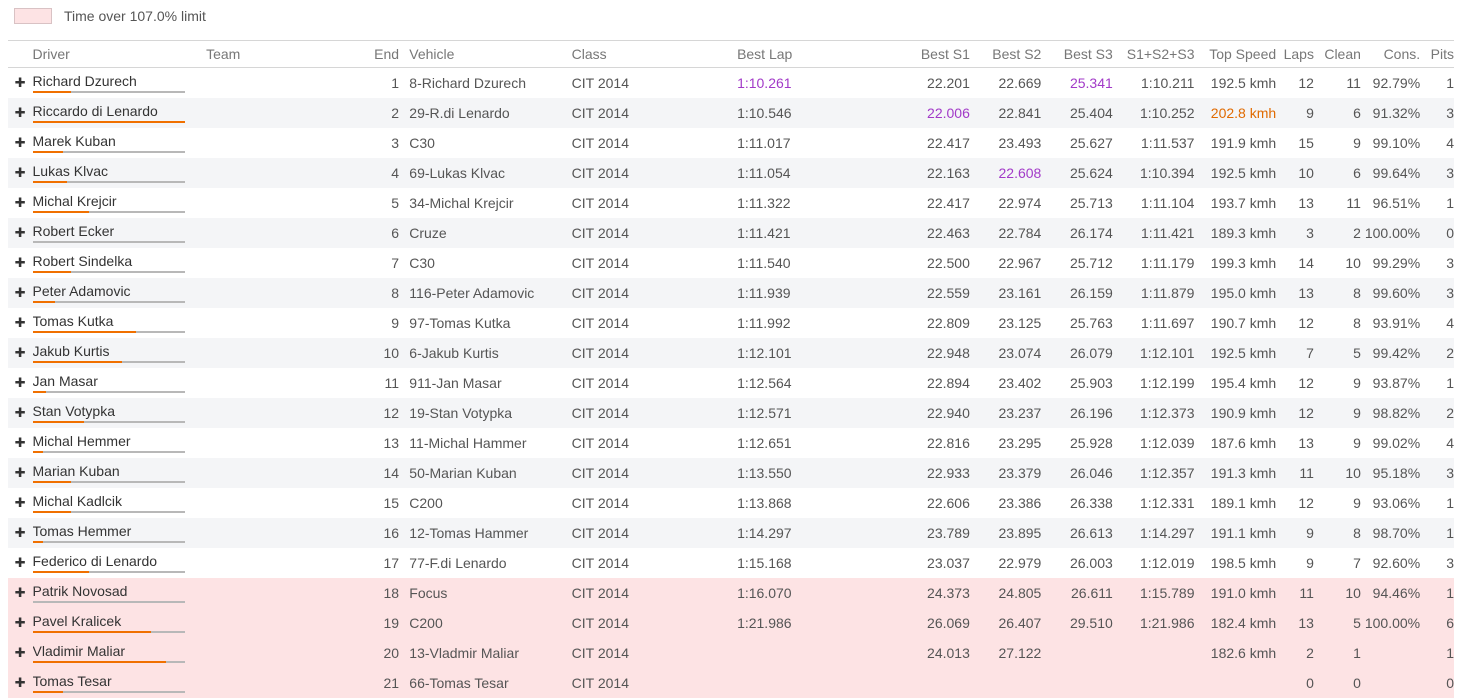  What do you see at coordinates (120, 291) in the screenshot?
I see `driver-name-link: Peter Adamovic` at bounding box center [120, 291].